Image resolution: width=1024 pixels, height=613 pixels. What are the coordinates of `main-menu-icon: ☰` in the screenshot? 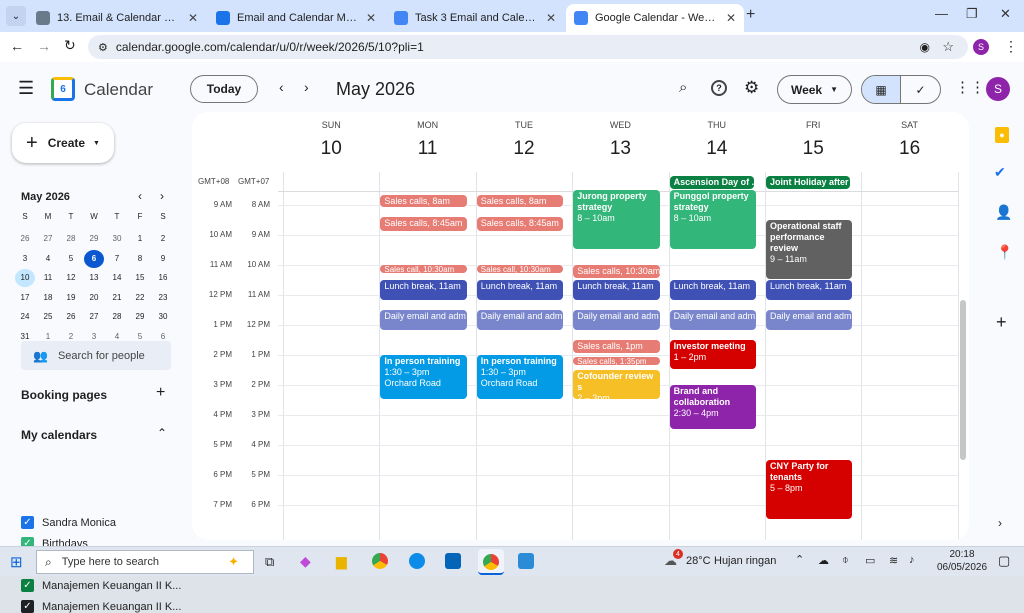 It's located at (26, 88).